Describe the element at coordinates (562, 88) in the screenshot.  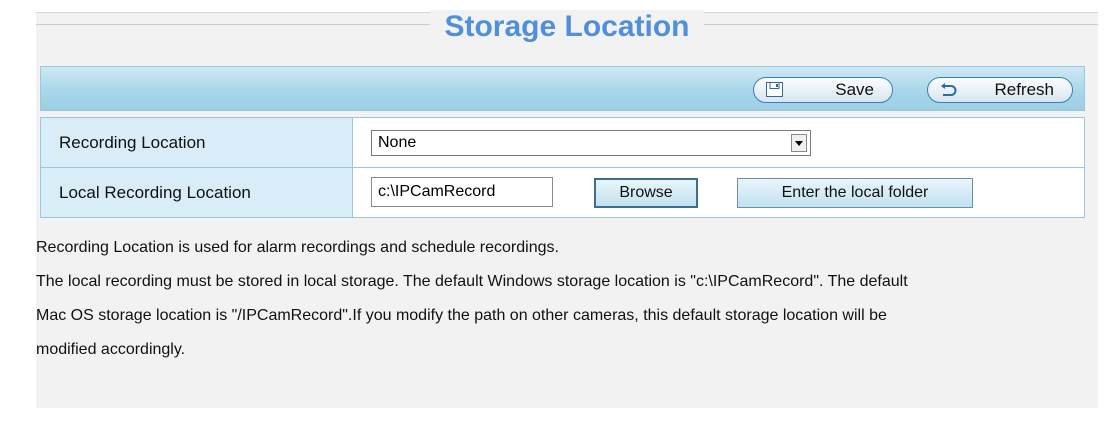
I see `toolbar: Save Refresh` at that location.